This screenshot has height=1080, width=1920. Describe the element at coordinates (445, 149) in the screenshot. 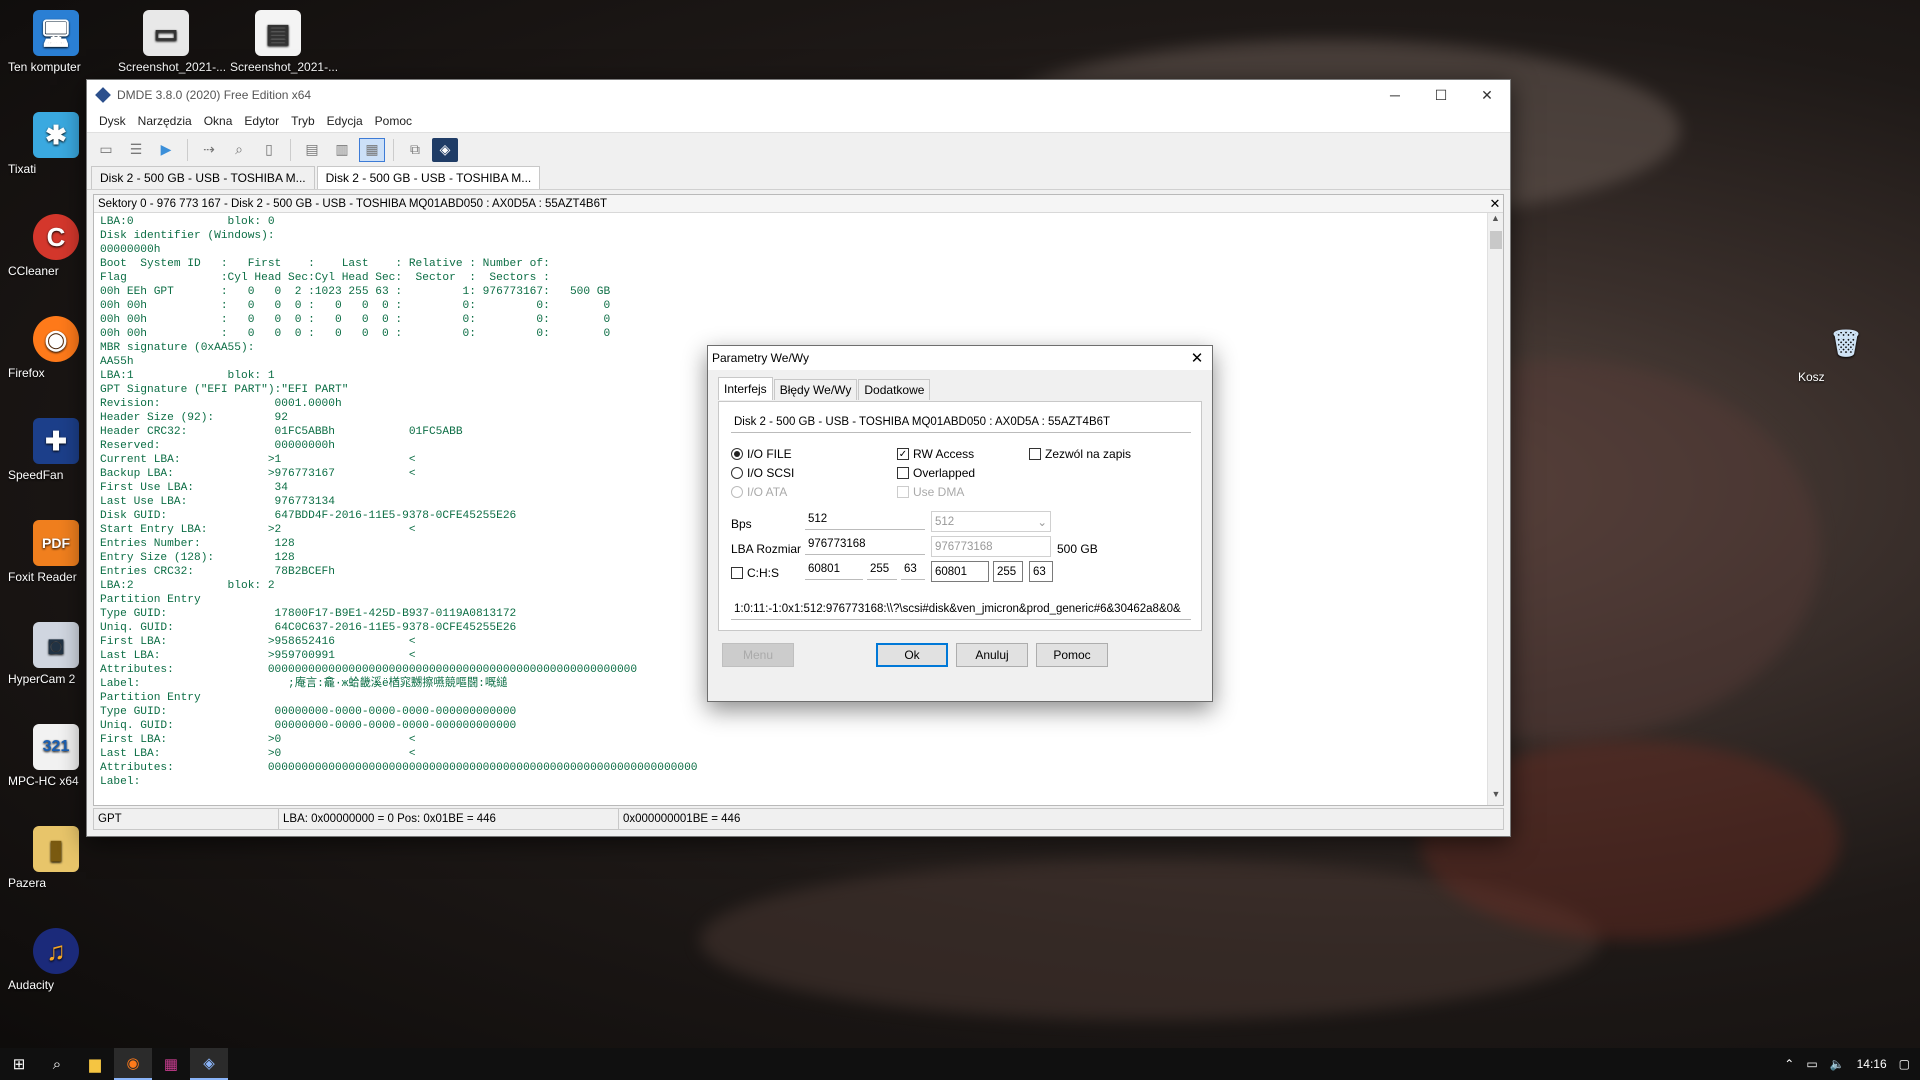

I see `dmde-logo-icon: ◈` at that location.